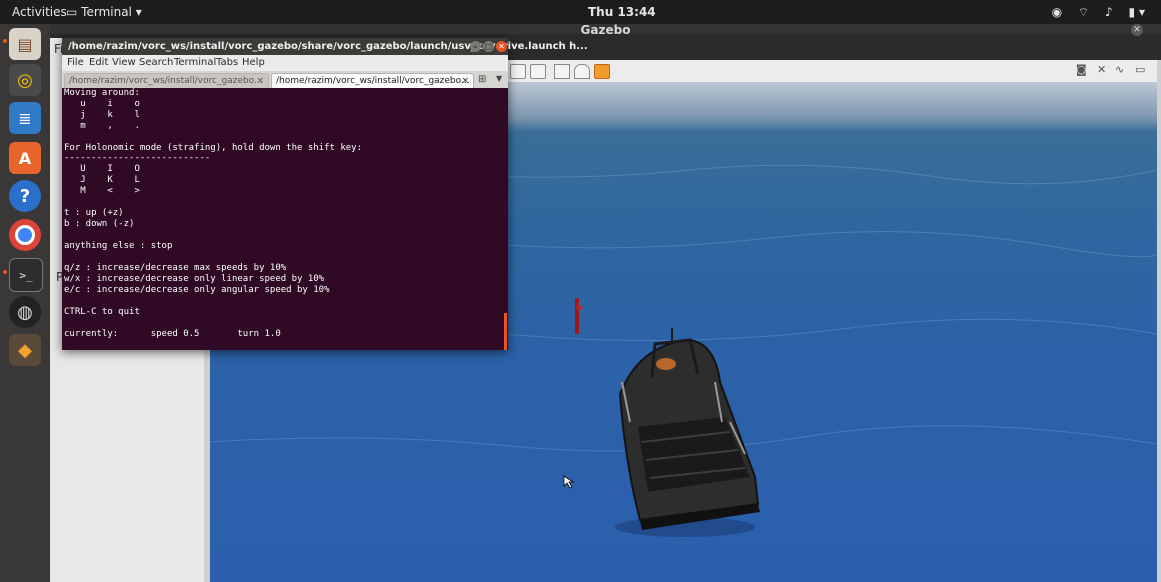 The height and width of the screenshot is (582, 1161). What do you see at coordinates (475, 46) in the screenshot?
I see `minimize-button: –` at bounding box center [475, 46].